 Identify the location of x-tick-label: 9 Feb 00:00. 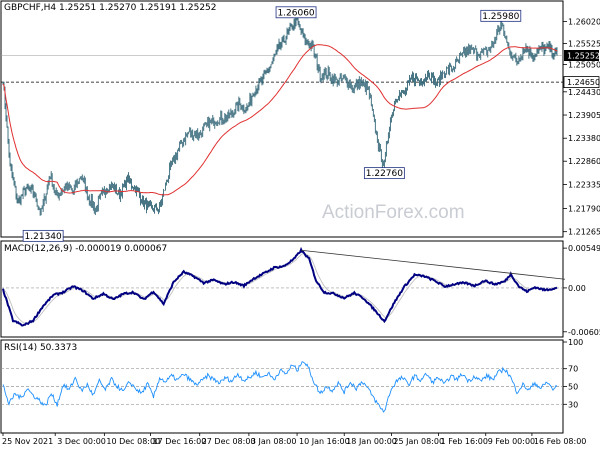
(511, 441).